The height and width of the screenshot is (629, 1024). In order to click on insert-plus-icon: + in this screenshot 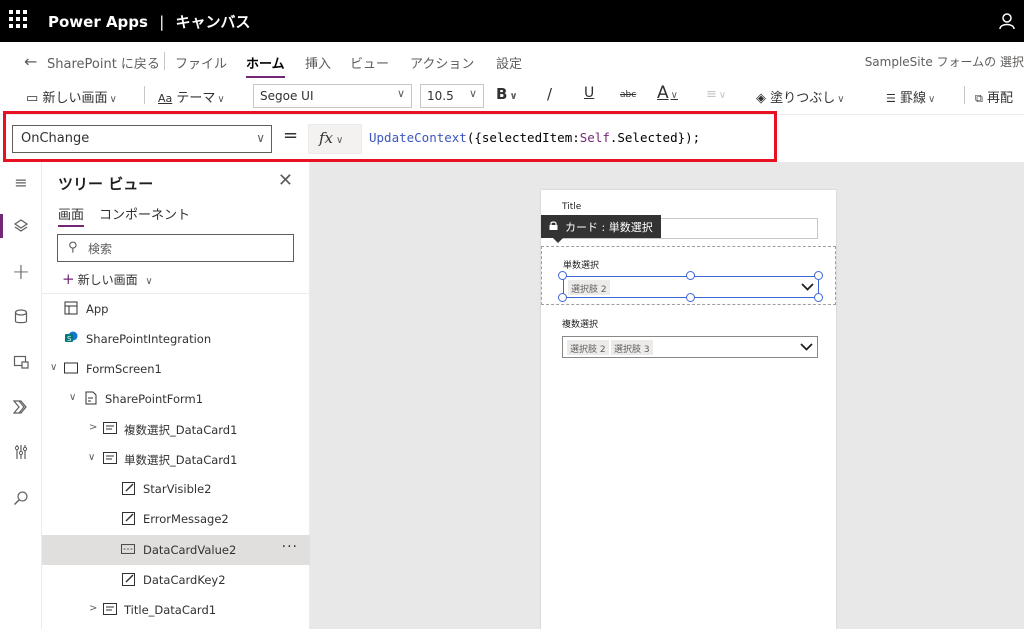, I will do `click(21, 272)`.